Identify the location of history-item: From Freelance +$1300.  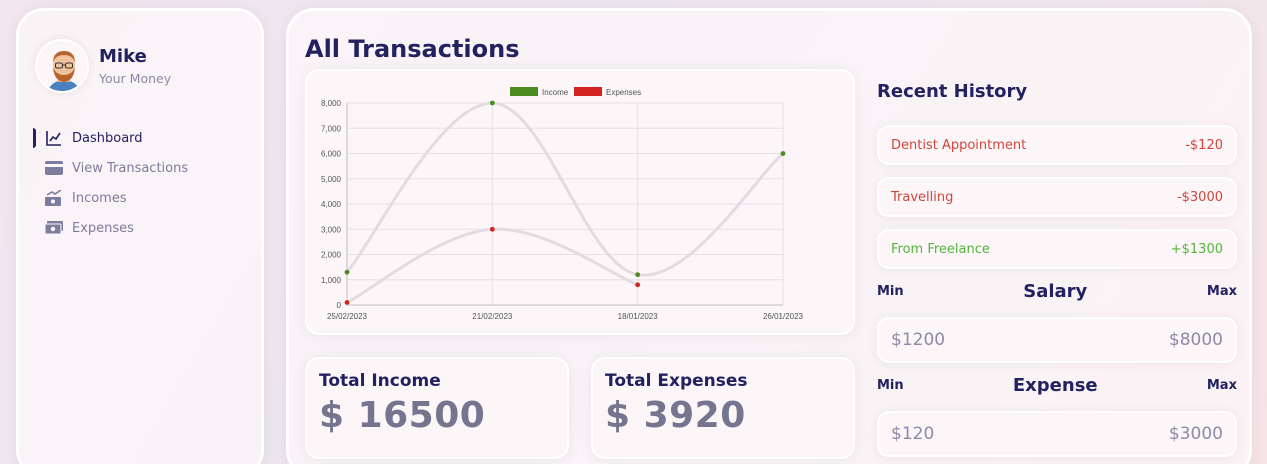
(1057, 249).